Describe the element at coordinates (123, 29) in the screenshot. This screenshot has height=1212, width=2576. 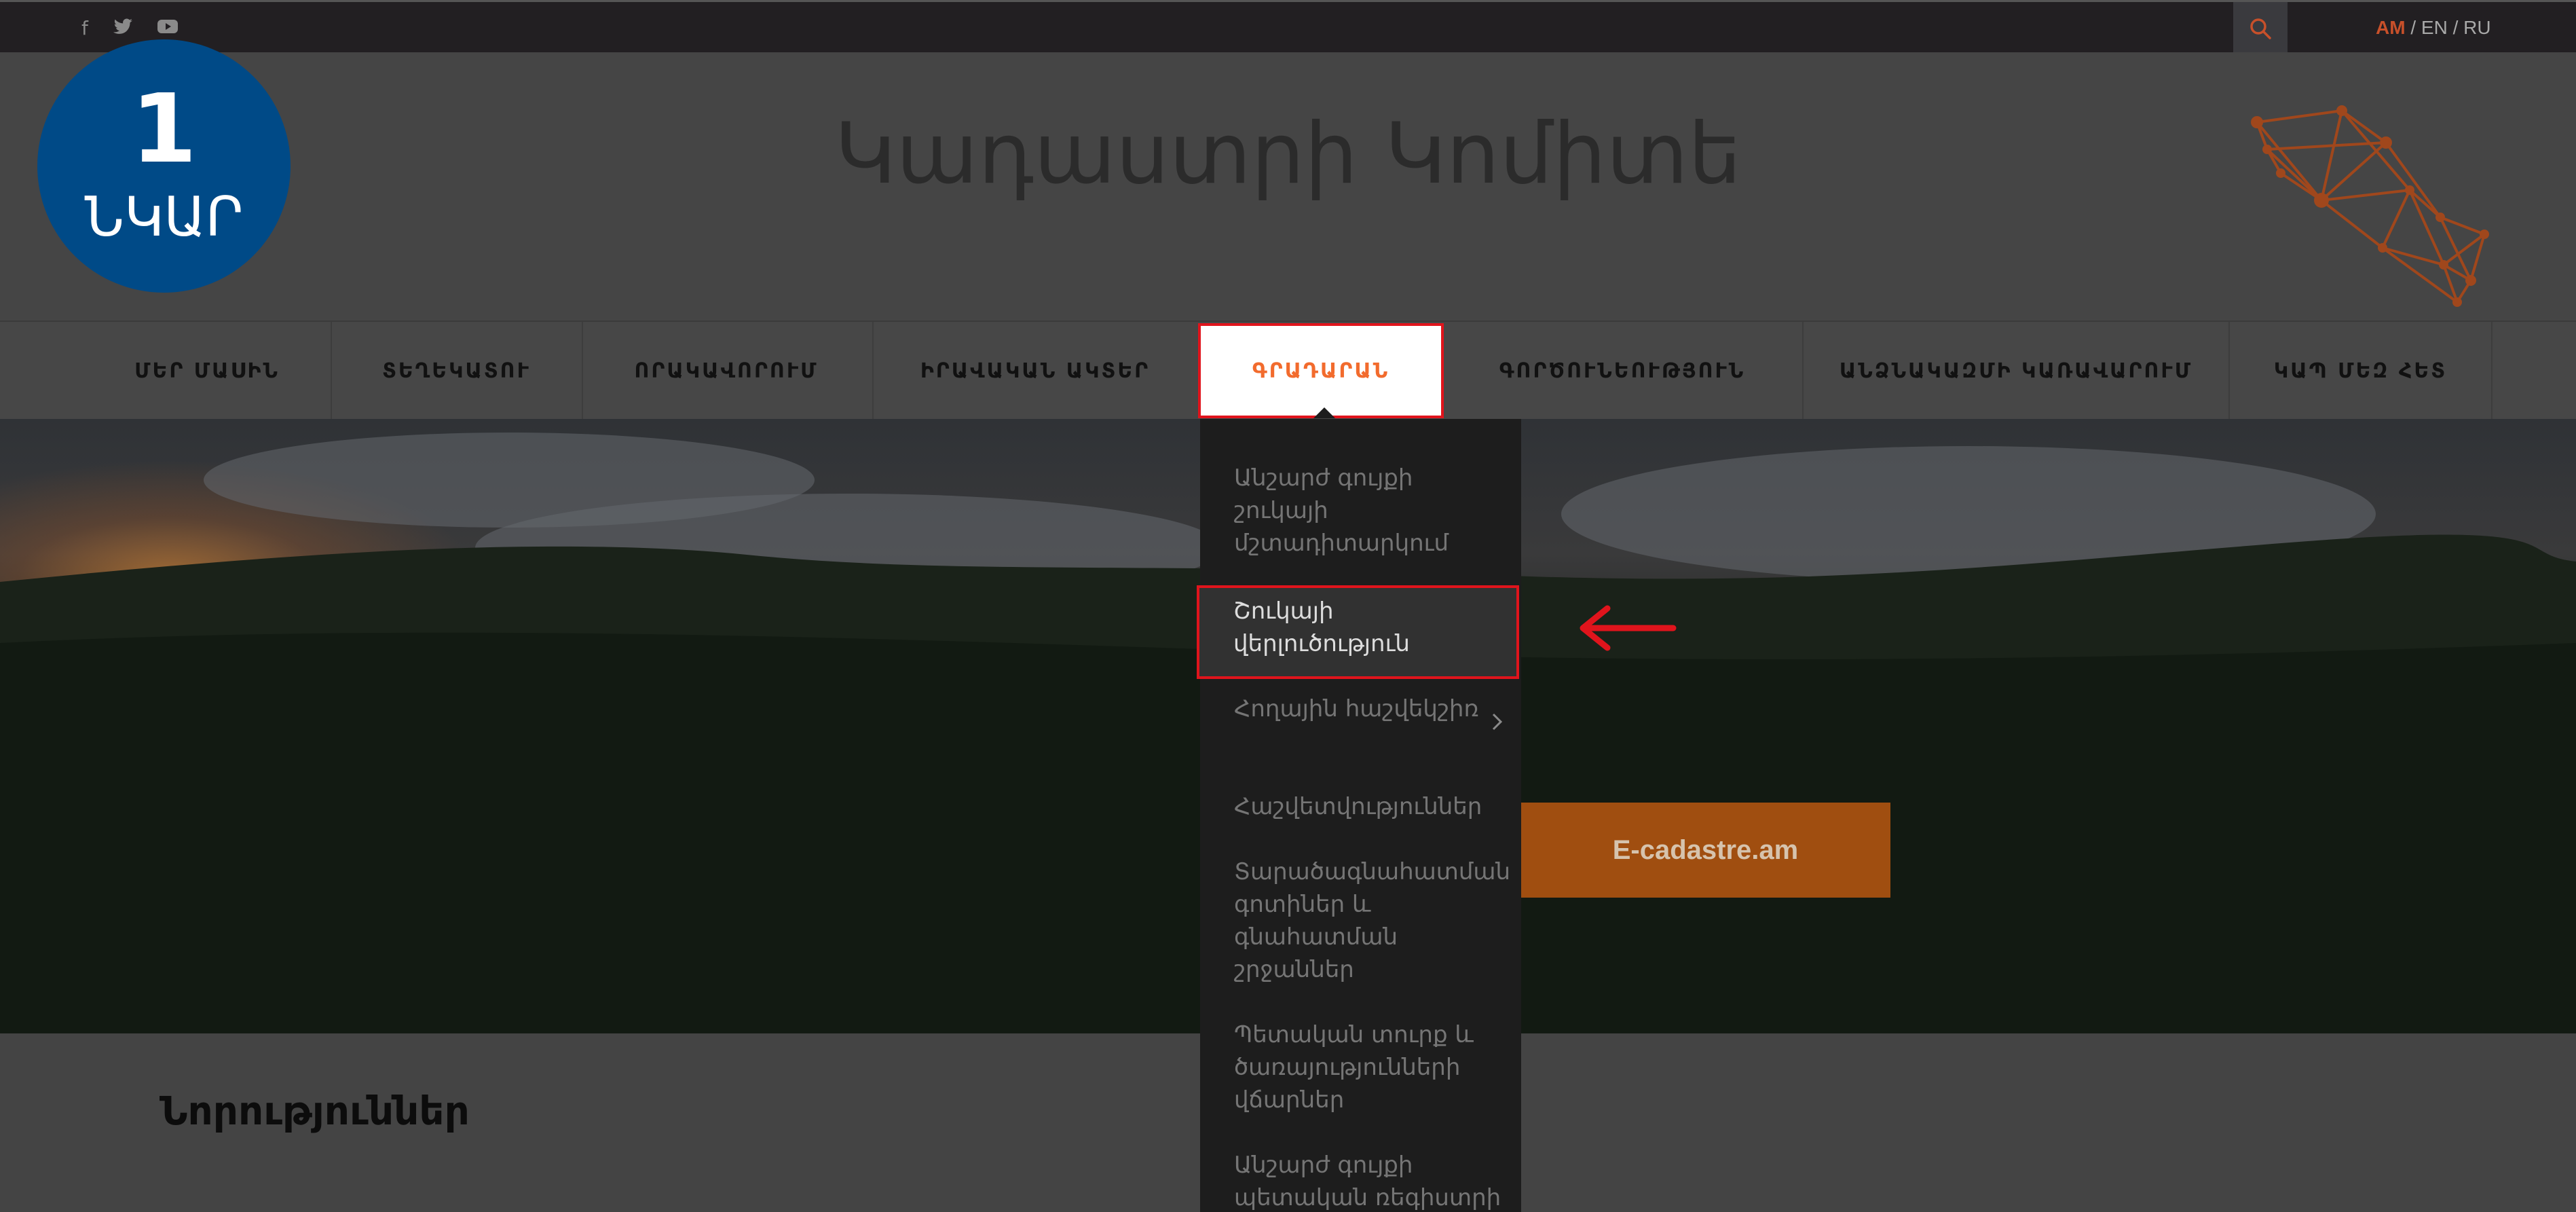
I see `twitter-icon` at that location.